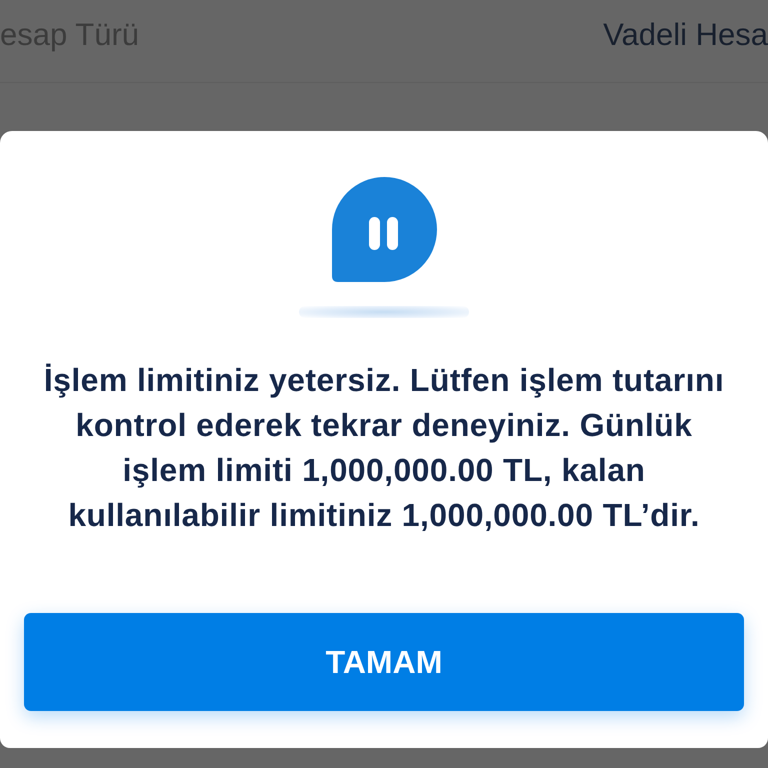  Describe the element at coordinates (384, 662) in the screenshot. I see `ok-button: TAMAM` at that location.